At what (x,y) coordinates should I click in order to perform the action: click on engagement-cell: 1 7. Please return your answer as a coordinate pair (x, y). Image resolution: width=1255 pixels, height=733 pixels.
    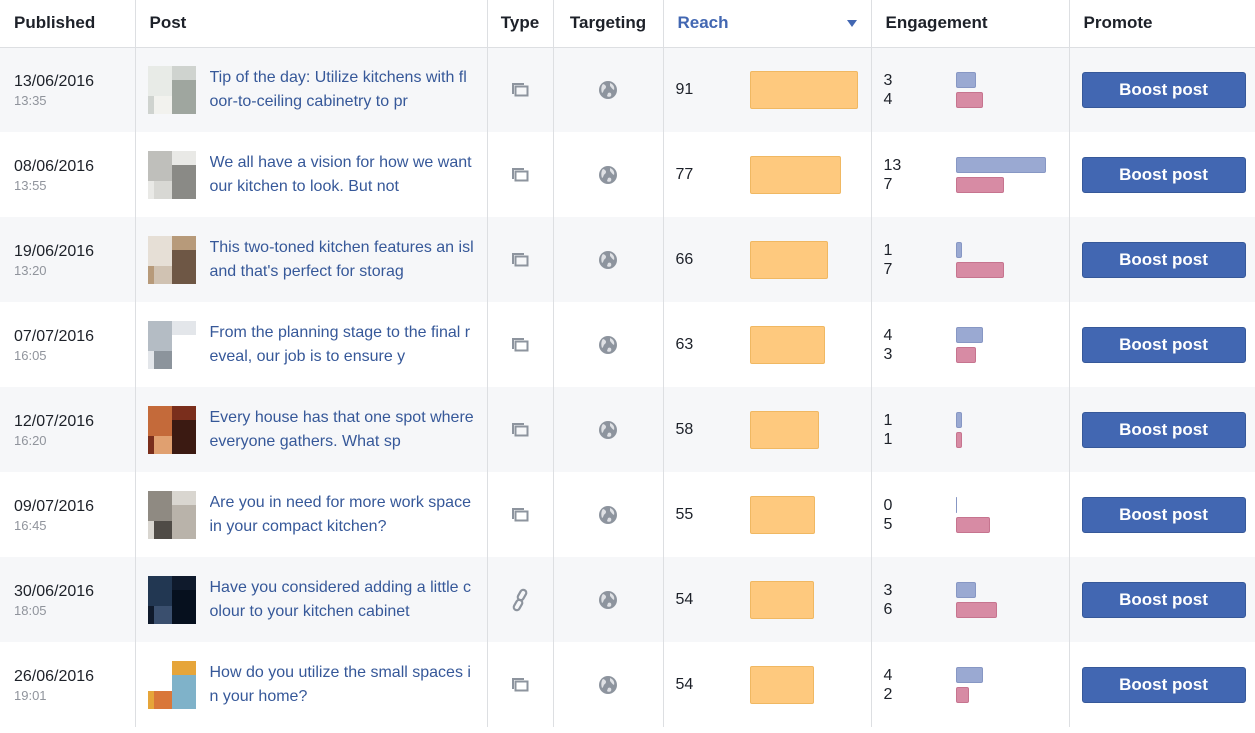
    Looking at the image, I should click on (970, 259).